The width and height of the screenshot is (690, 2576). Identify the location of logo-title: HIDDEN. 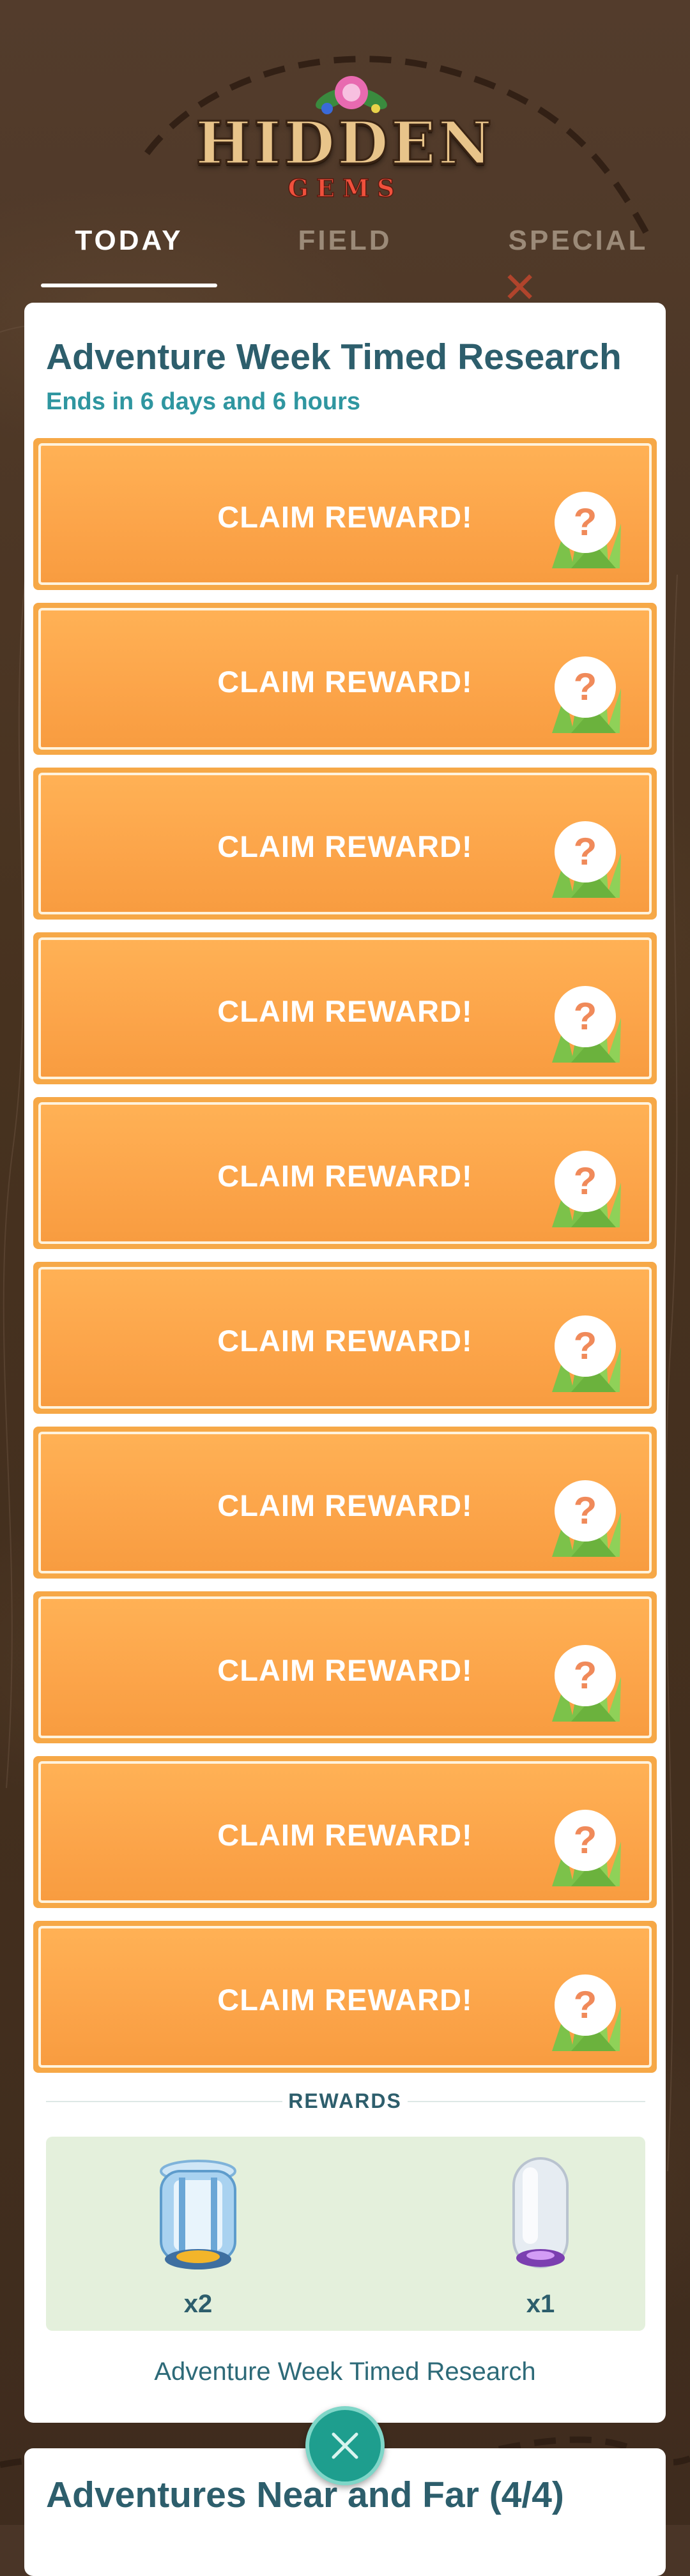
(344, 144).